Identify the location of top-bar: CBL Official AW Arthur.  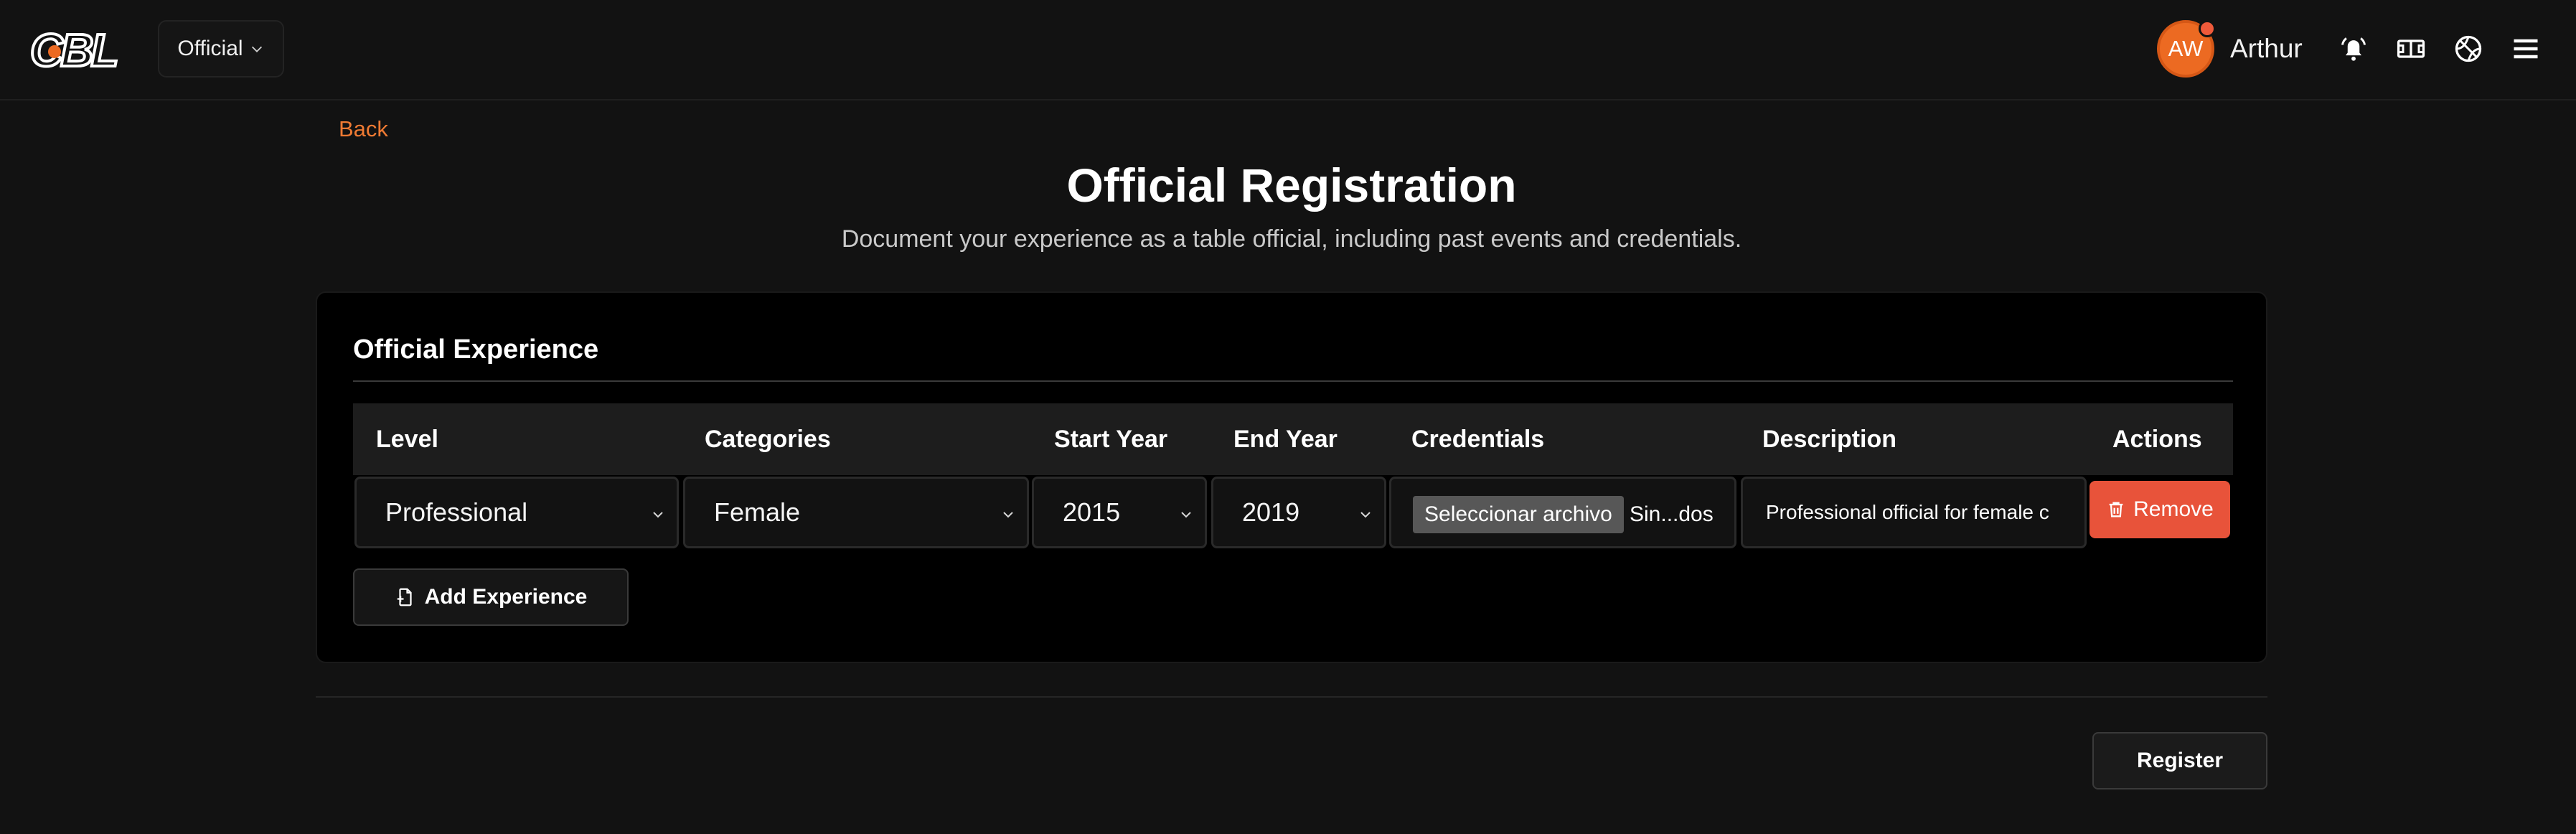
(1288, 50).